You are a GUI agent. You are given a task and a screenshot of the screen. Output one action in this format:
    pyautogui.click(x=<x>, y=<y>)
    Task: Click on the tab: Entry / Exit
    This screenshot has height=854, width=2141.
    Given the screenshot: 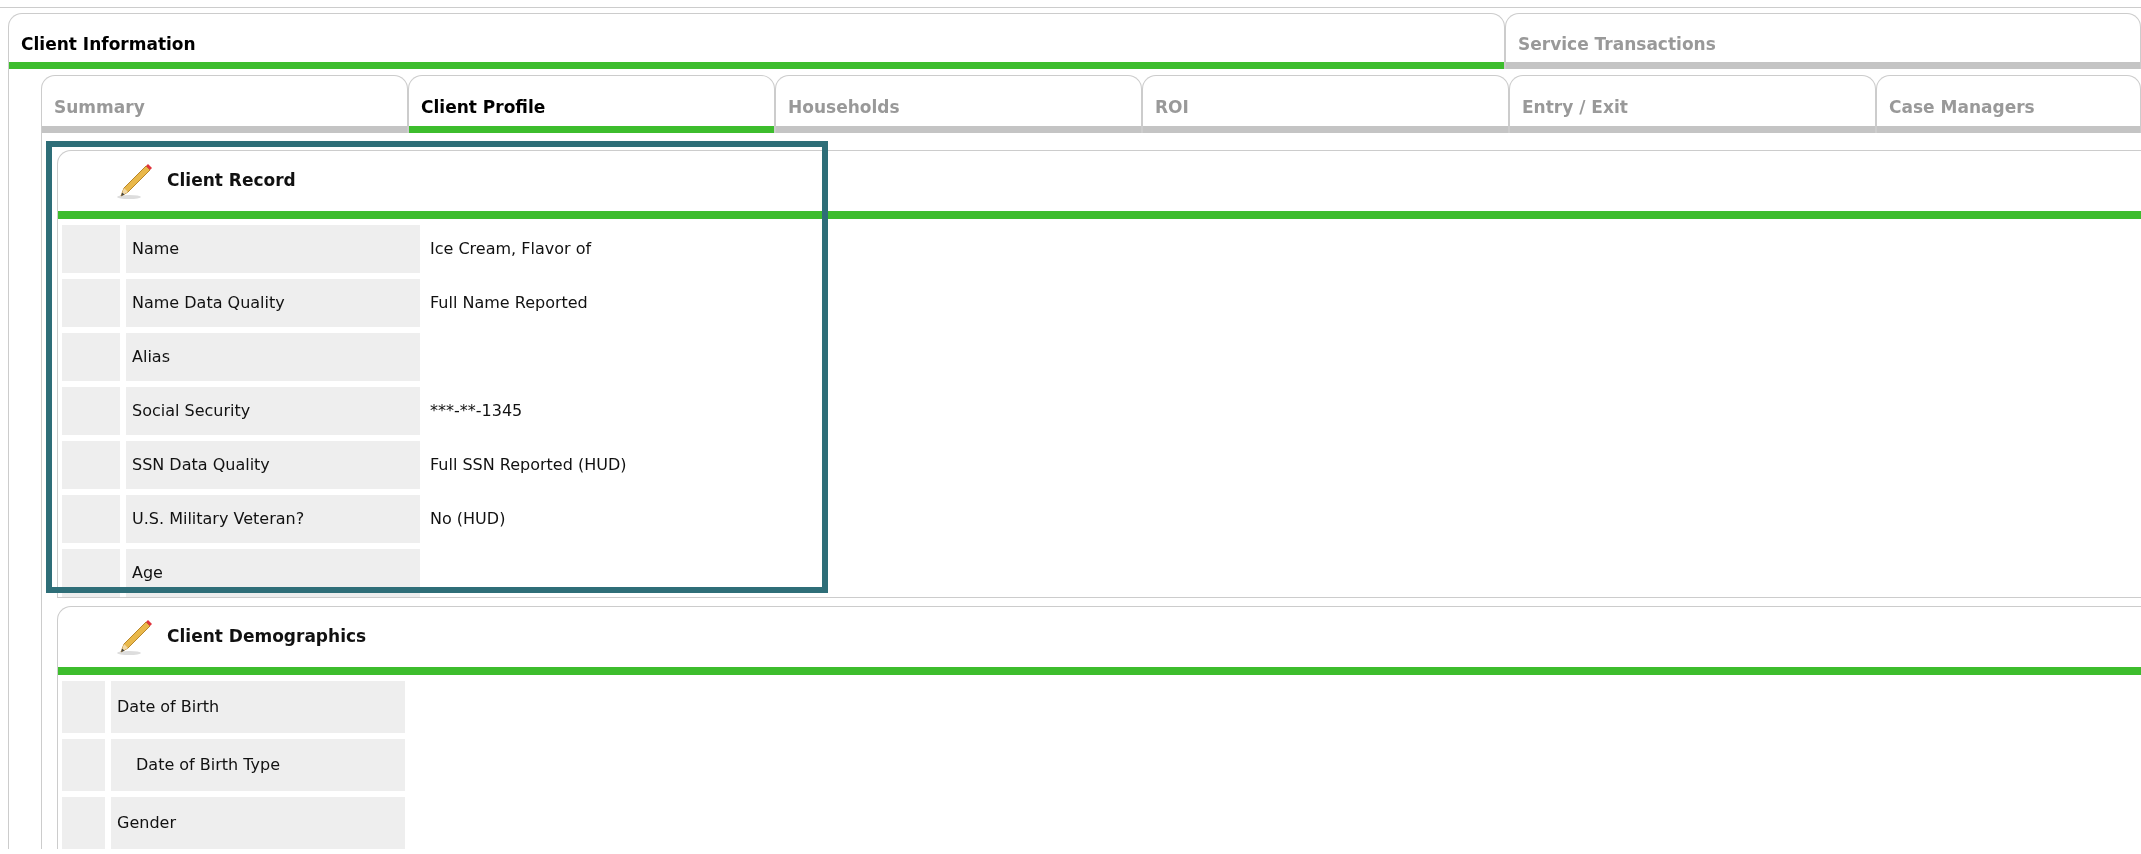 What is the action you would take?
    pyautogui.click(x=1692, y=104)
    